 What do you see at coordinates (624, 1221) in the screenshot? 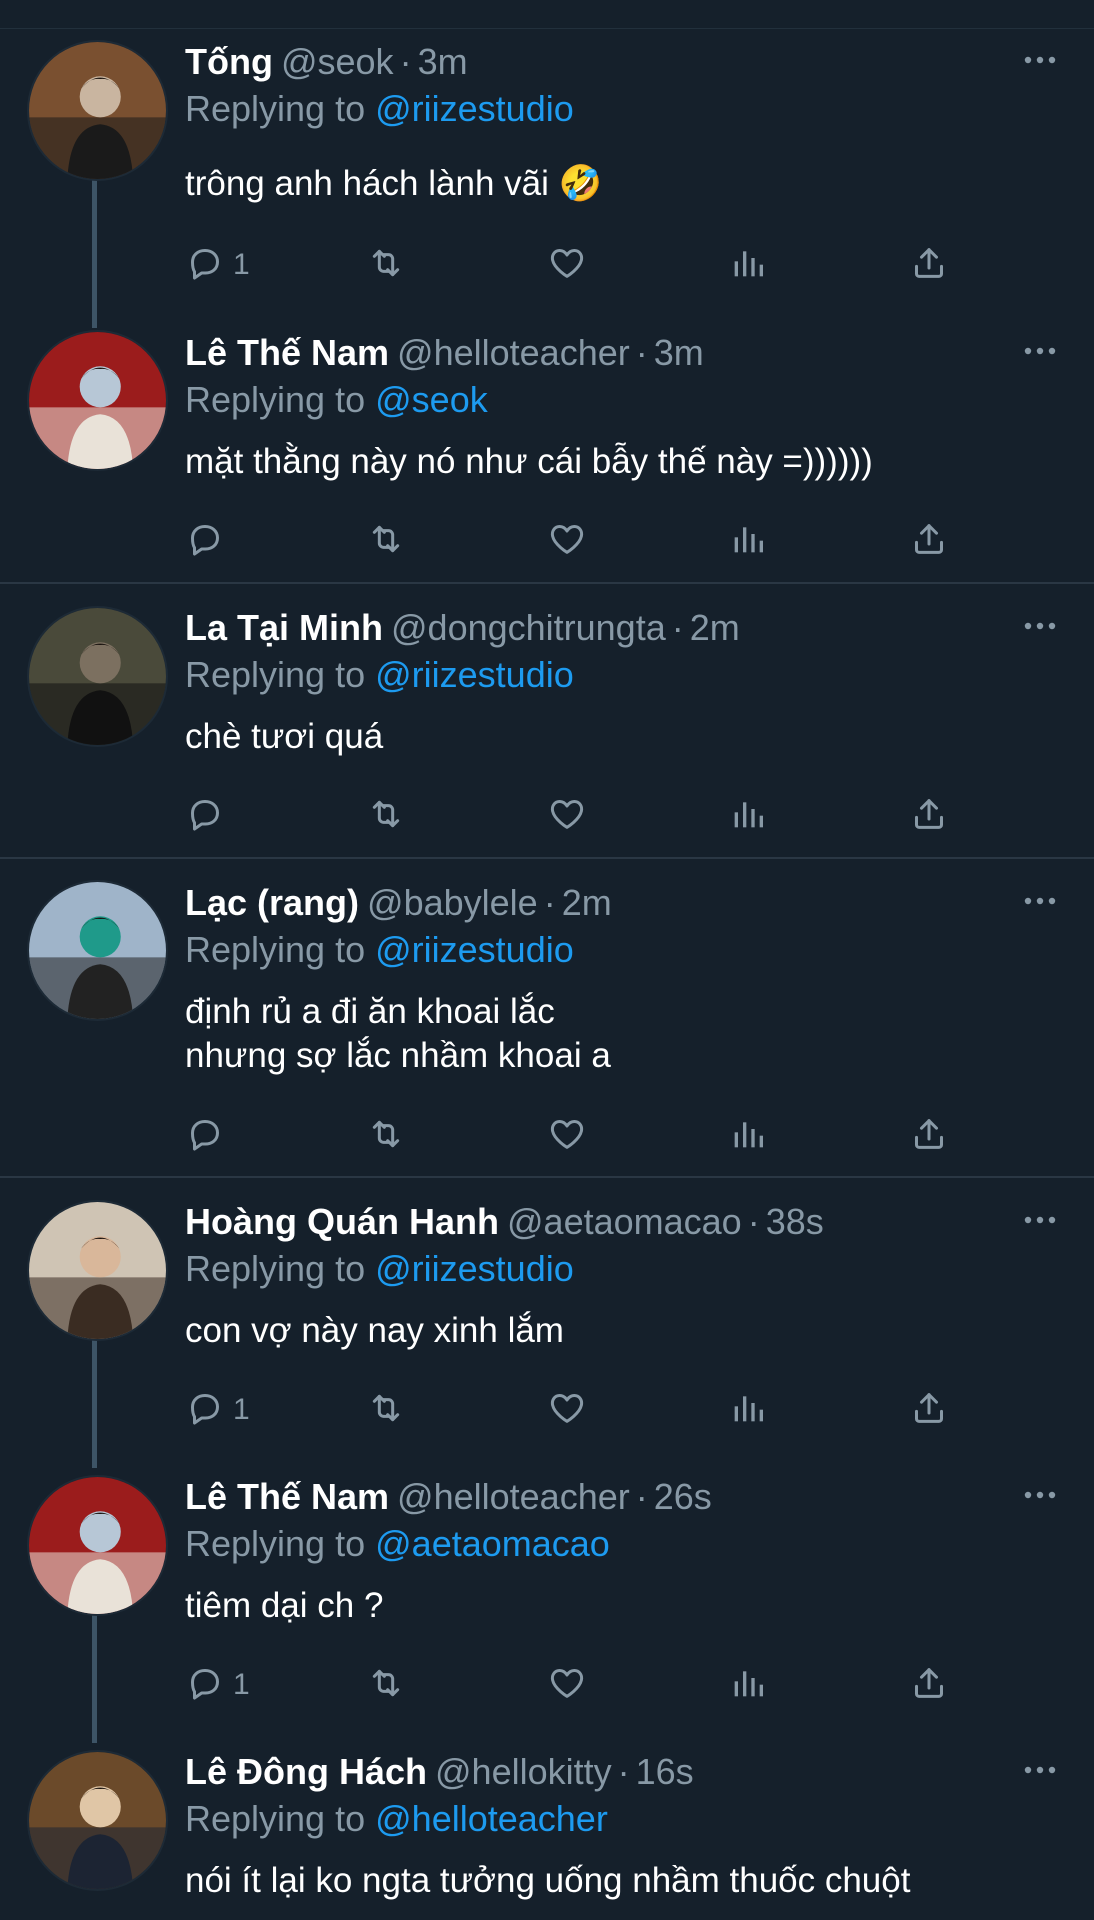
I see `user-handle: @aetaomacao` at bounding box center [624, 1221].